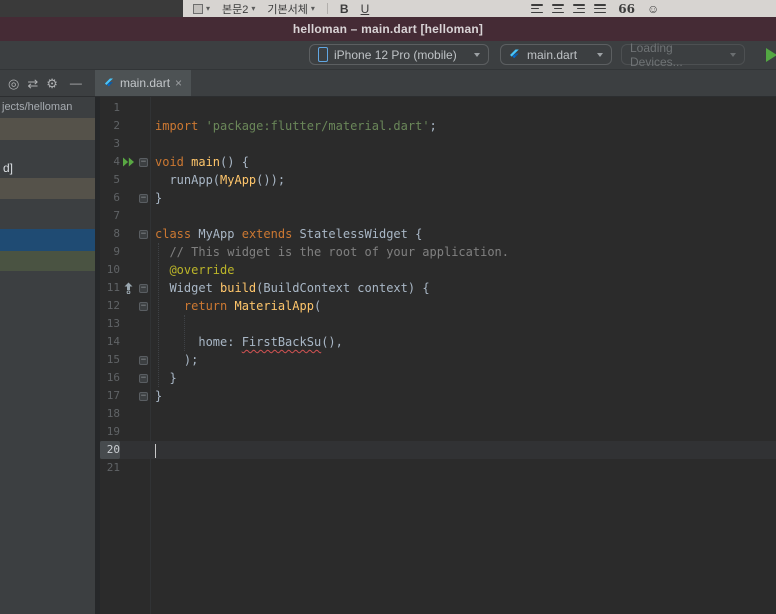  I want to click on project-tree-row-selected, so click(47, 240).